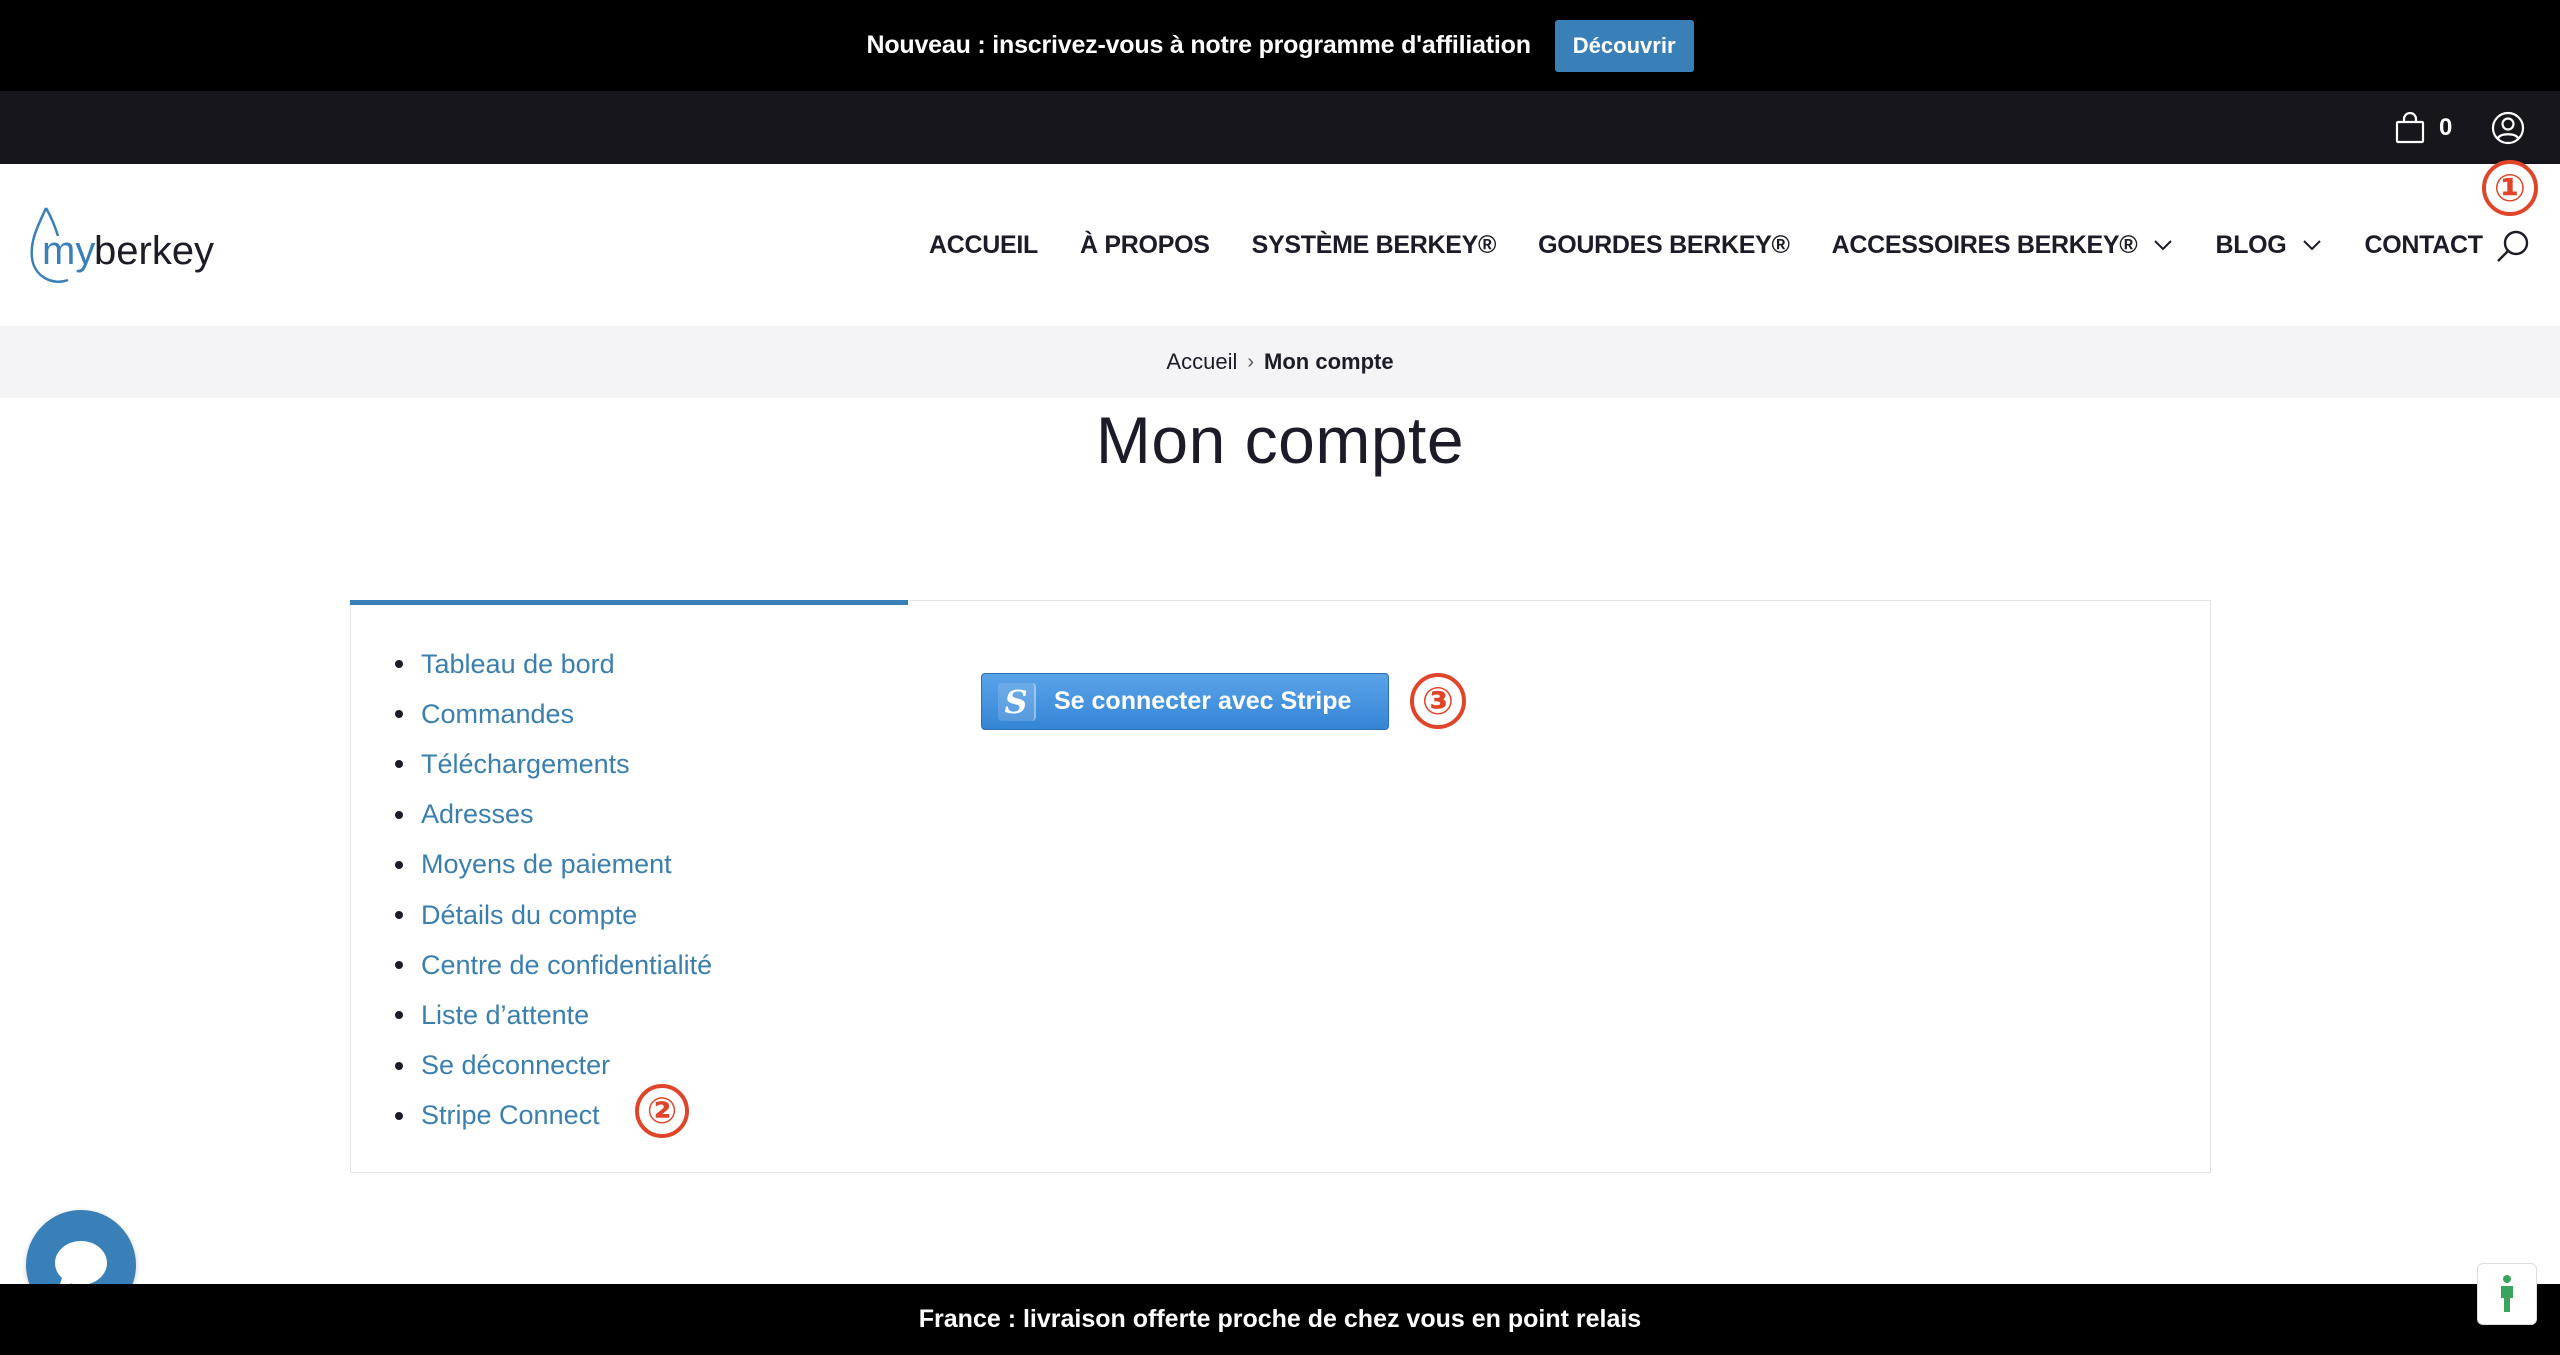 Image resolution: width=2560 pixels, height=1355 pixels. I want to click on account-nav-link: Stripe Connect, so click(510, 1115).